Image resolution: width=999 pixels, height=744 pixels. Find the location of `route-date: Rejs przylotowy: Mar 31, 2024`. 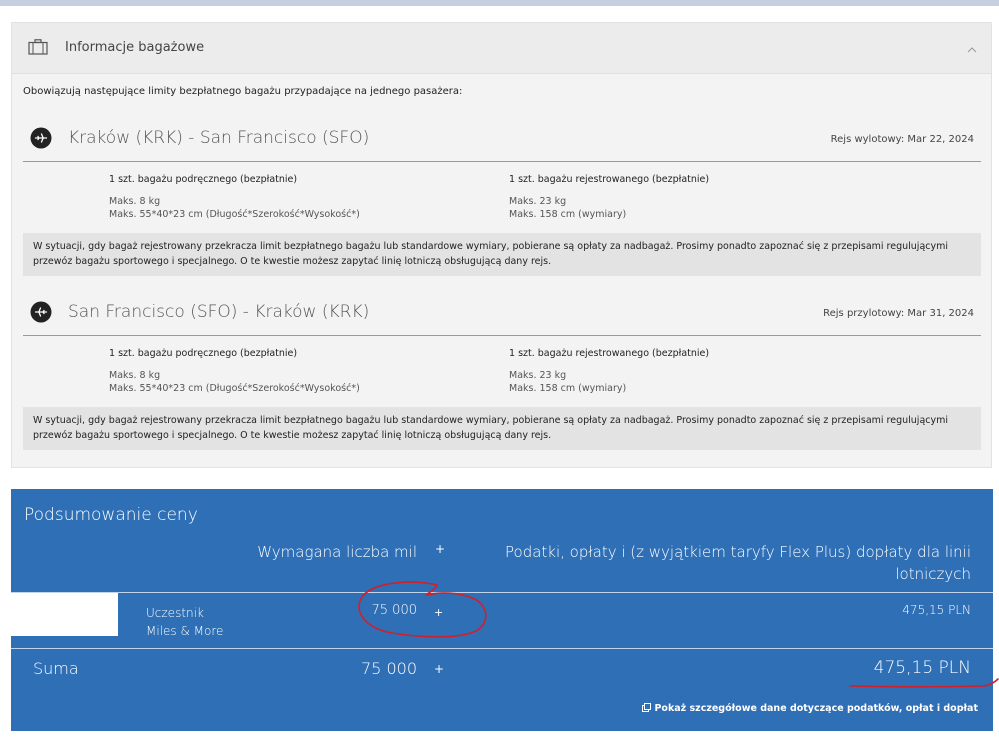

route-date: Rejs przylotowy: Mar 31, 2024 is located at coordinates (898, 313).